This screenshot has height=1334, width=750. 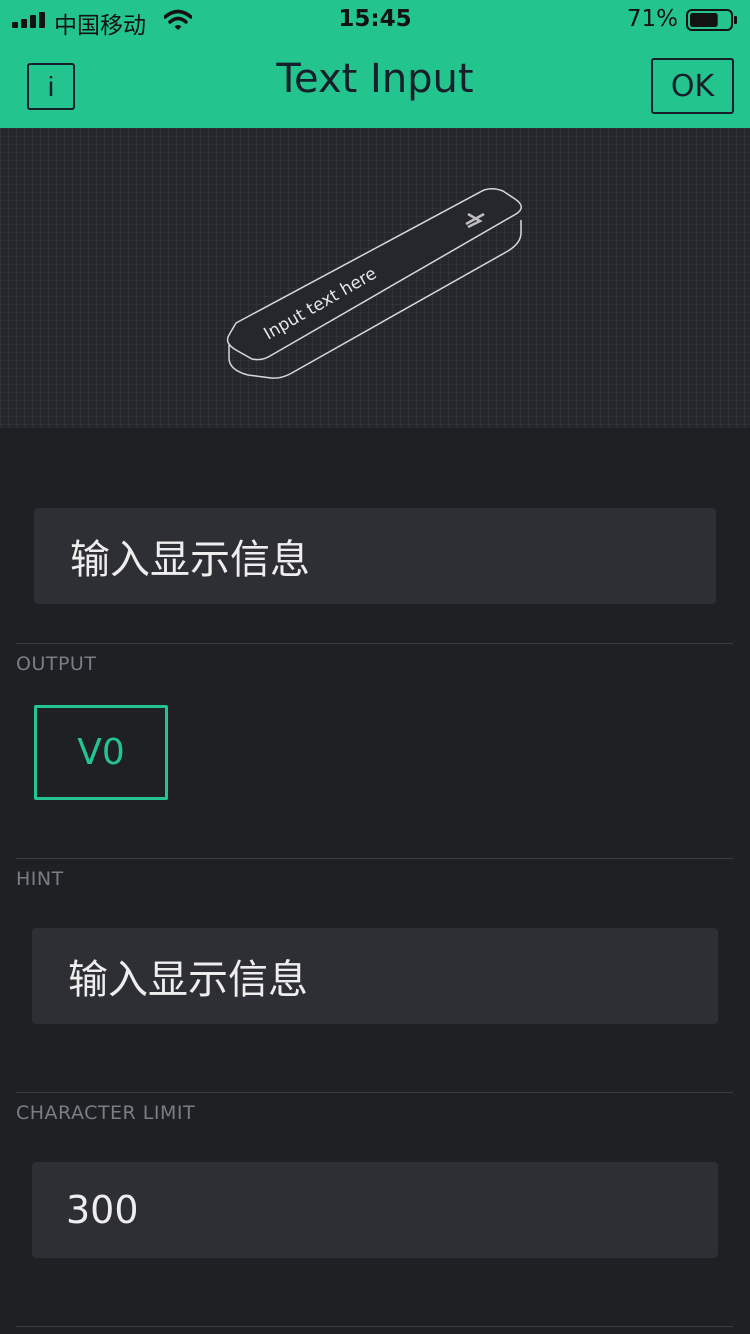 What do you see at coordinates (711, 20) in the screenshot?
I see `battery-icon` at bounding box center [711, 20].